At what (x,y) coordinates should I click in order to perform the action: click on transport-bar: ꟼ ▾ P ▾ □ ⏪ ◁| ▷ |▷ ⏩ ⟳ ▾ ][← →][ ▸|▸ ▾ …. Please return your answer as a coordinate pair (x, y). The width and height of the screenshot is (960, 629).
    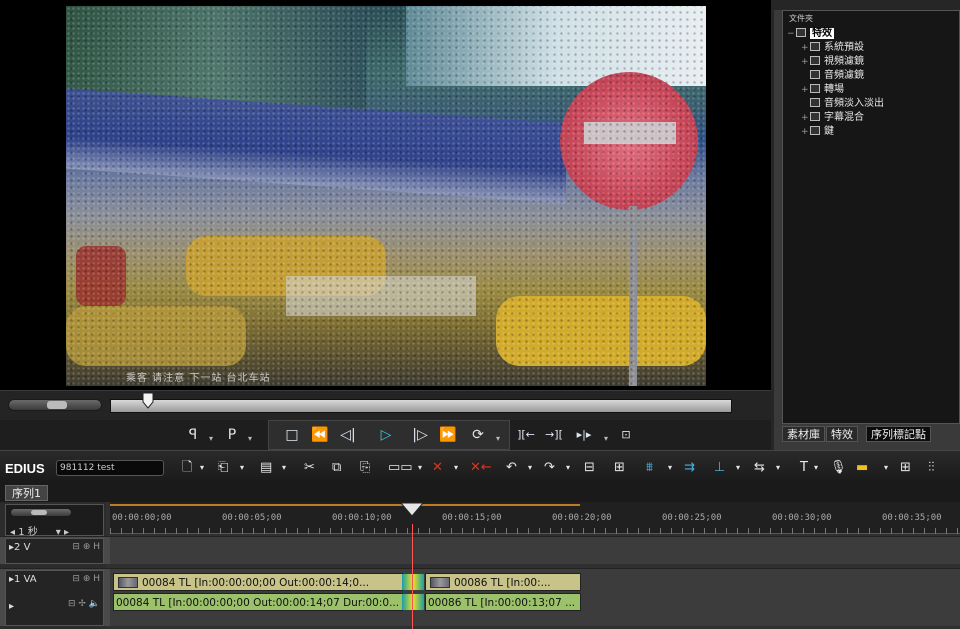
    Looking at the image, I should click on (385, 435).